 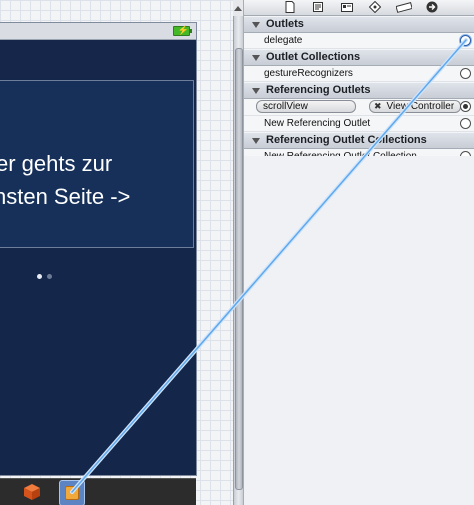 I want to click on section-title: Outlet Collections, so click(x=313, y=57).